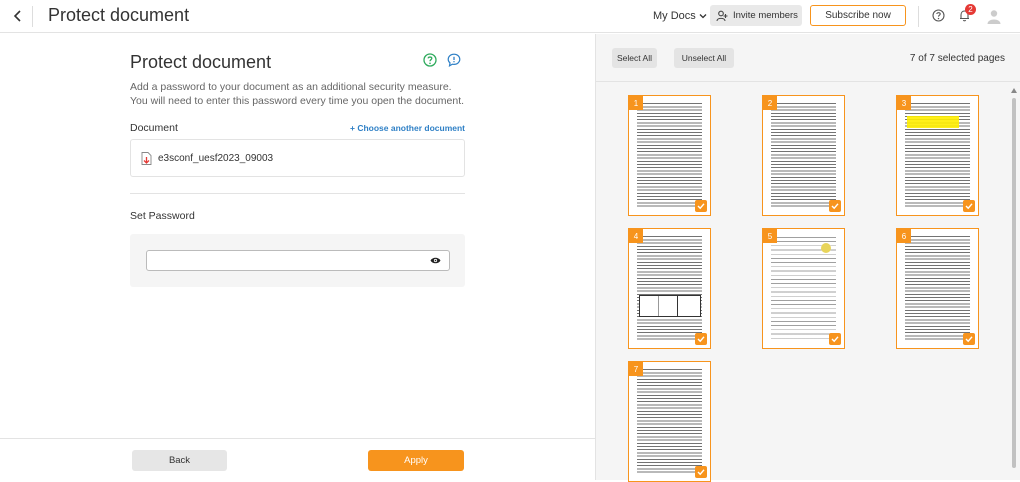  Describe the element at coordinates (703, 16) in the screenshot. I see `chevron-down-icon` at that location.